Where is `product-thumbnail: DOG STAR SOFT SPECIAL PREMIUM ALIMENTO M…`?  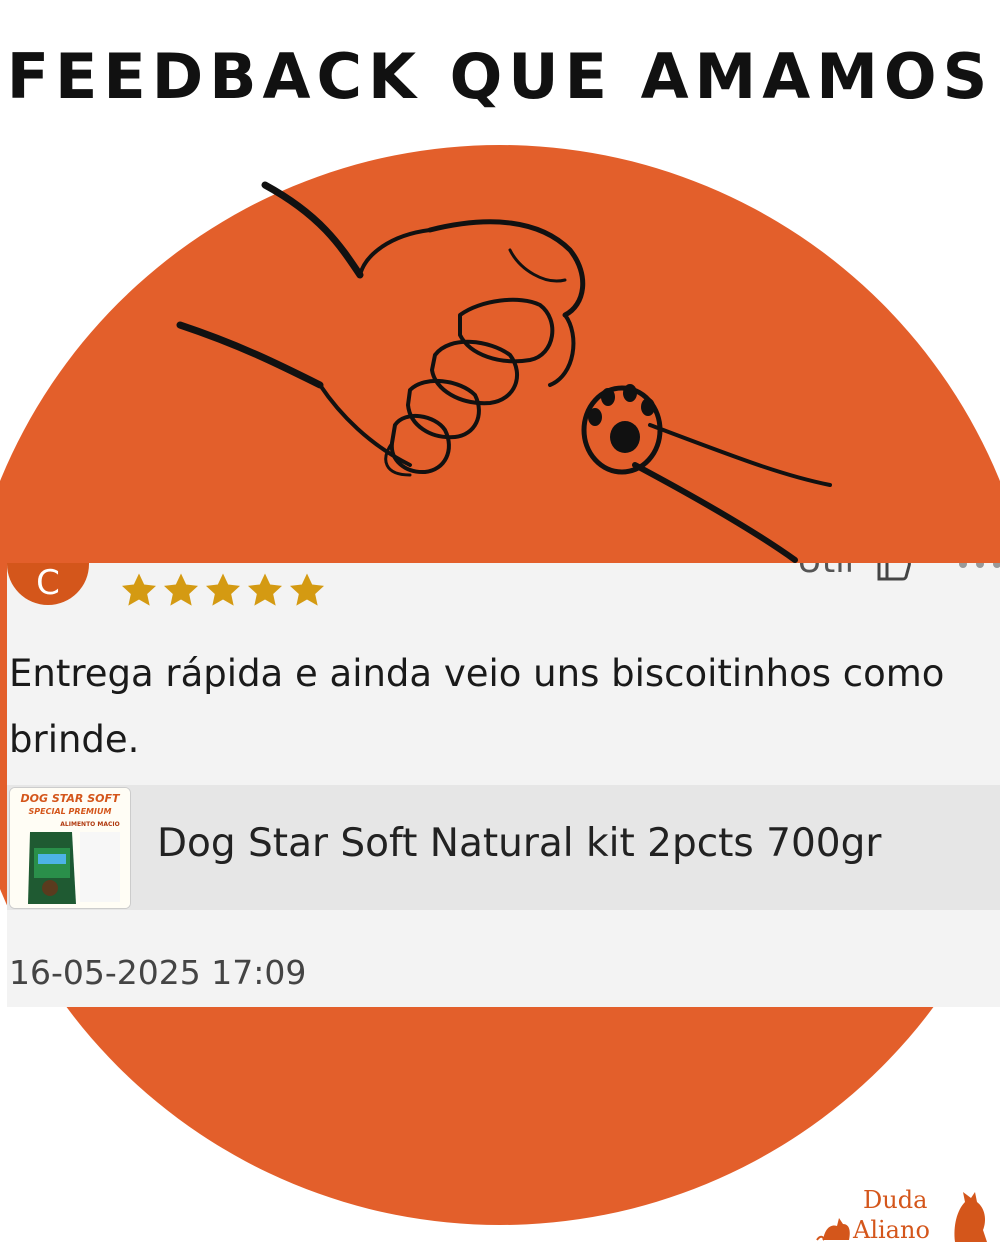 product-thumbnail: DOG STAR SOFT SPECIAL PREMIUM ALIMENTO M… is located at coordinates (70, 848).